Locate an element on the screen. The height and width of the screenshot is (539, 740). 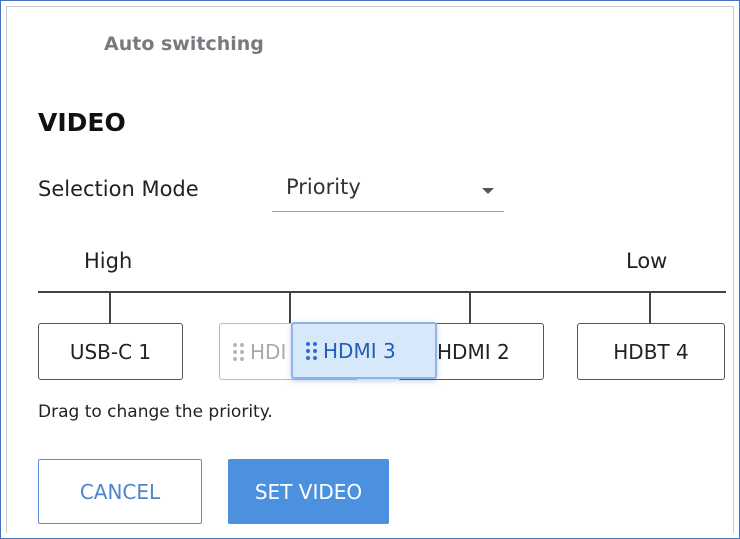
port-label: HDMI 2 is located at coordinates (473, 351).